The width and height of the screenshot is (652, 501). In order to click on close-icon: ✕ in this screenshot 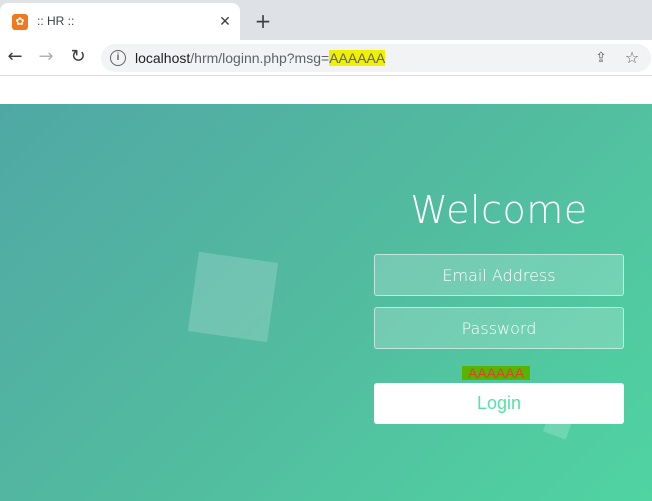, I will do `click(225, 22)`.